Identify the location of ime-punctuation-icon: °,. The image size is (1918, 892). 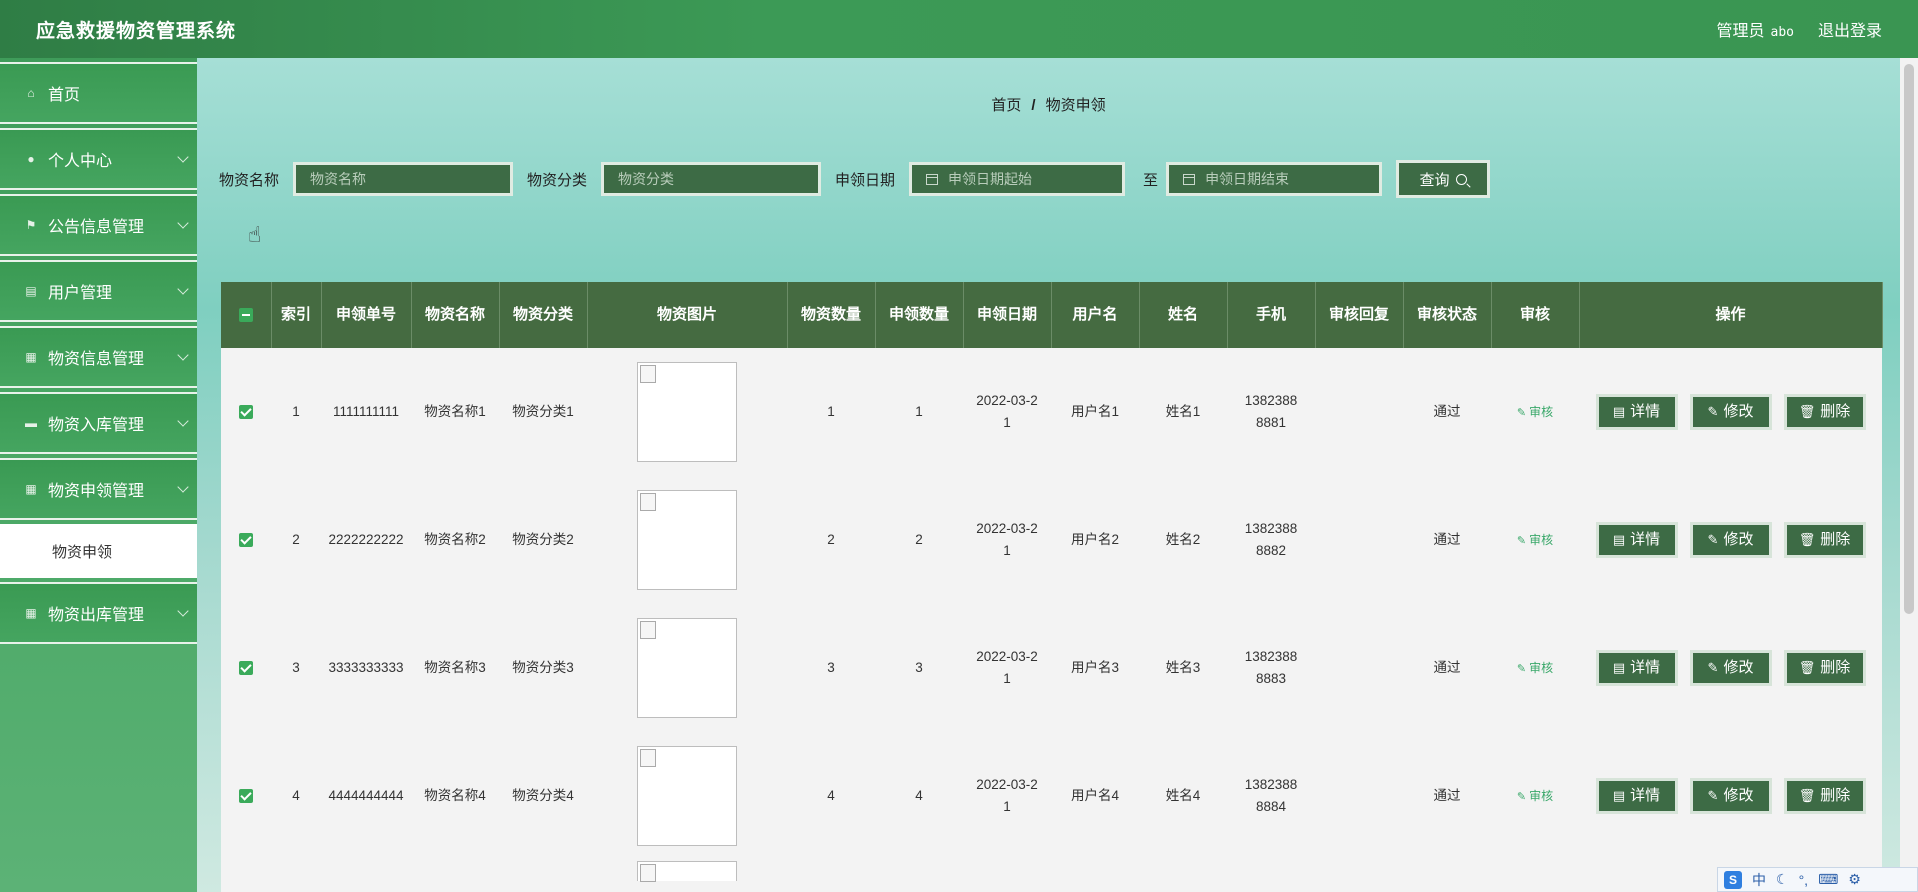
(1804, 880).